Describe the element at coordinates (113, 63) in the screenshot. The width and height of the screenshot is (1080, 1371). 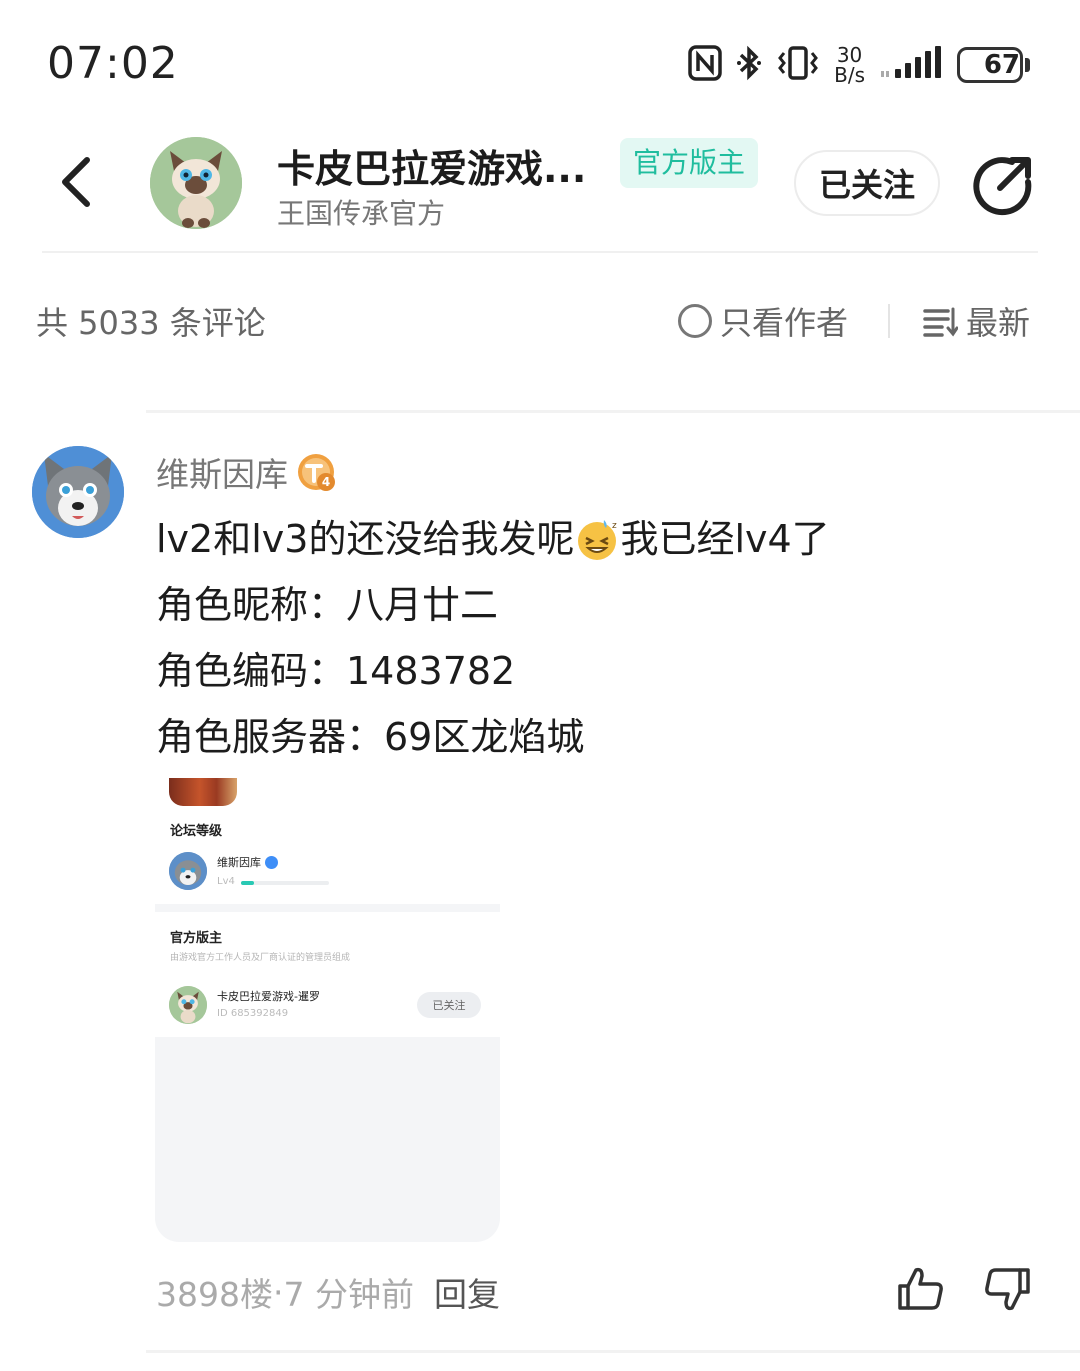
I see `status-time: 07:02` at that location.